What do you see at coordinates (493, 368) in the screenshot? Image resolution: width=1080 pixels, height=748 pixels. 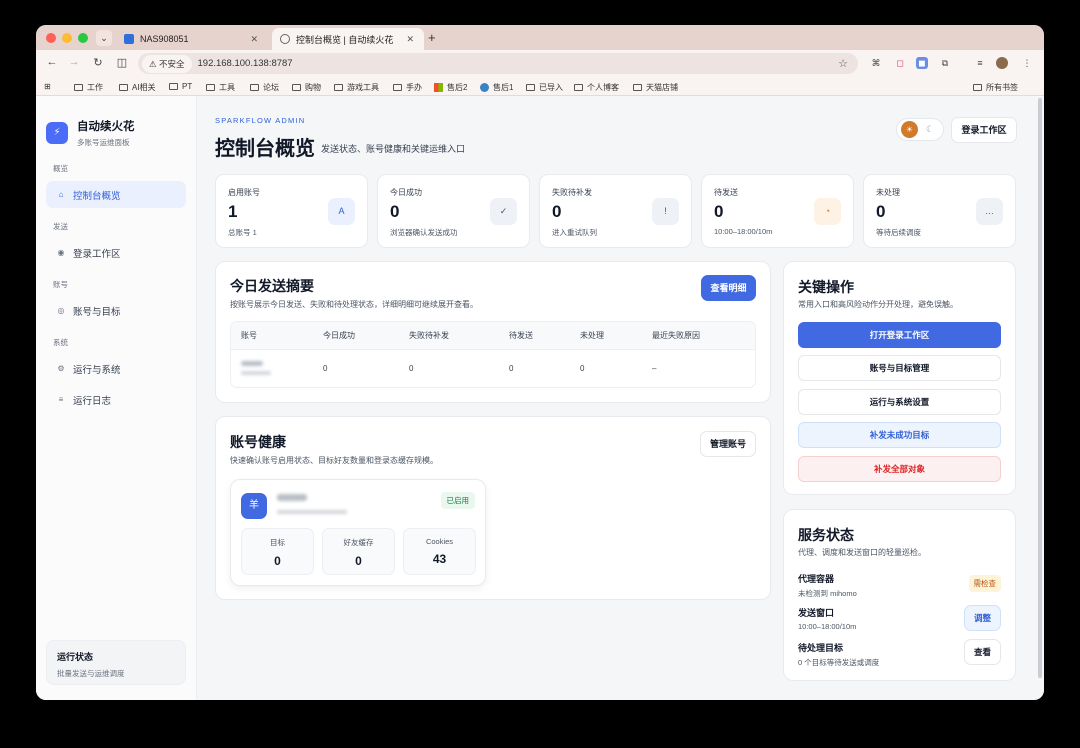 I see `table-row: 0 0 0 0 –` at bounding box center [493, 368].